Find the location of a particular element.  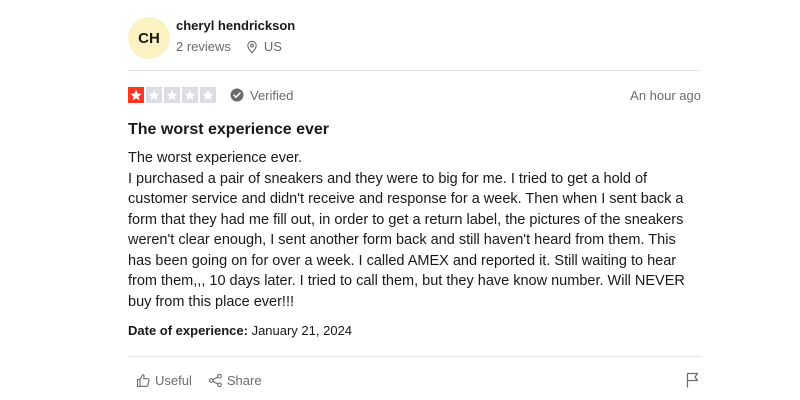

flag-icon is located at coordinates (692, 380).